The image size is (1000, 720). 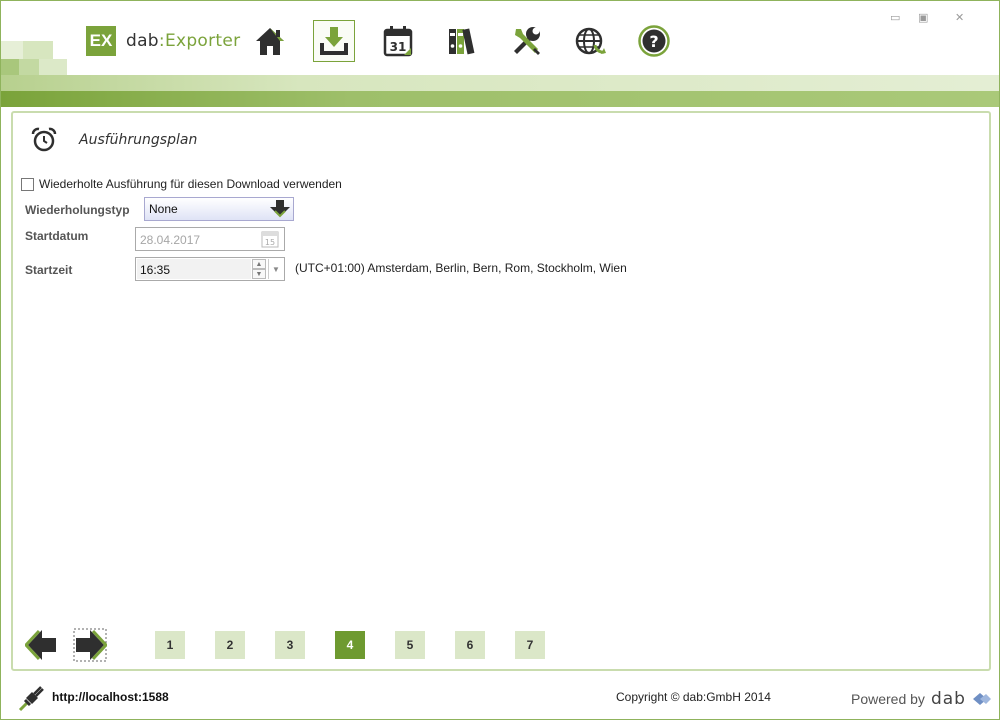 I want to click on step-button-5: 5, so click(x=410, y=645).